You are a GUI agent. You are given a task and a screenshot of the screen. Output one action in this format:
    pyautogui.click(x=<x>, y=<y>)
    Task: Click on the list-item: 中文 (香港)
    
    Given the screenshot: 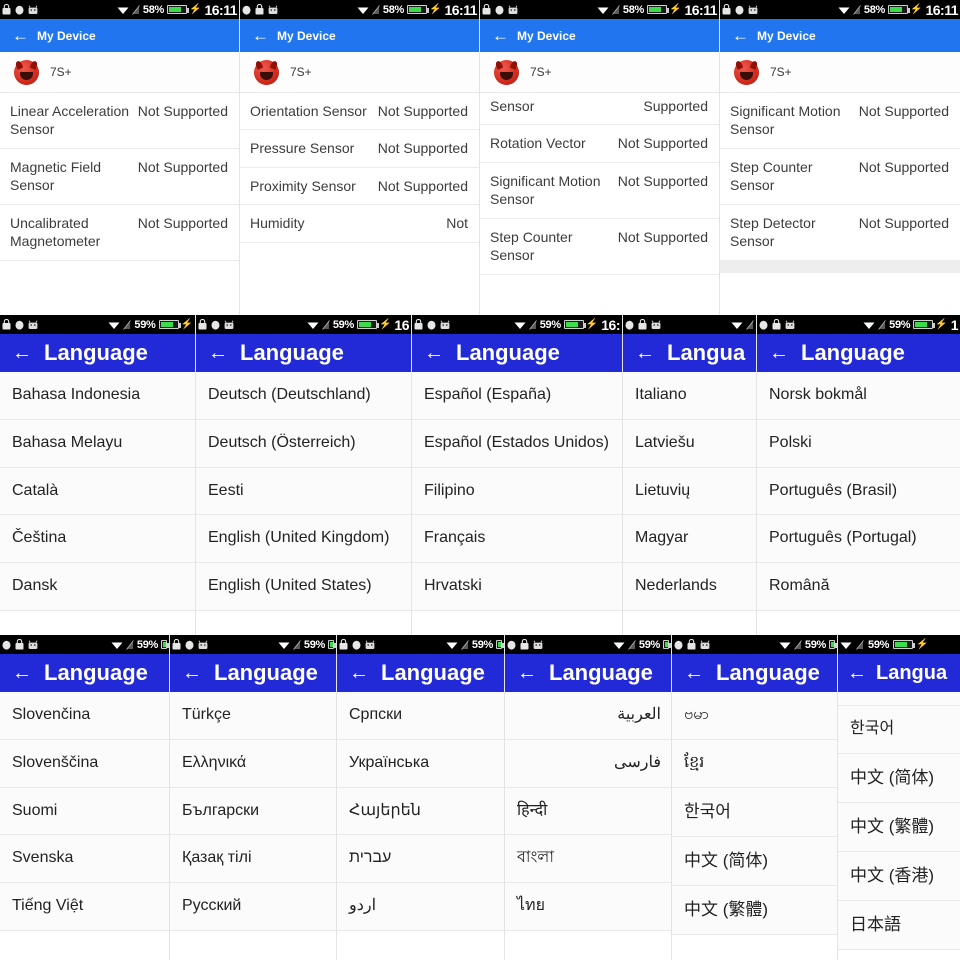 What is the action you would take?
    pyautogui.click(x=899, y=876)
    